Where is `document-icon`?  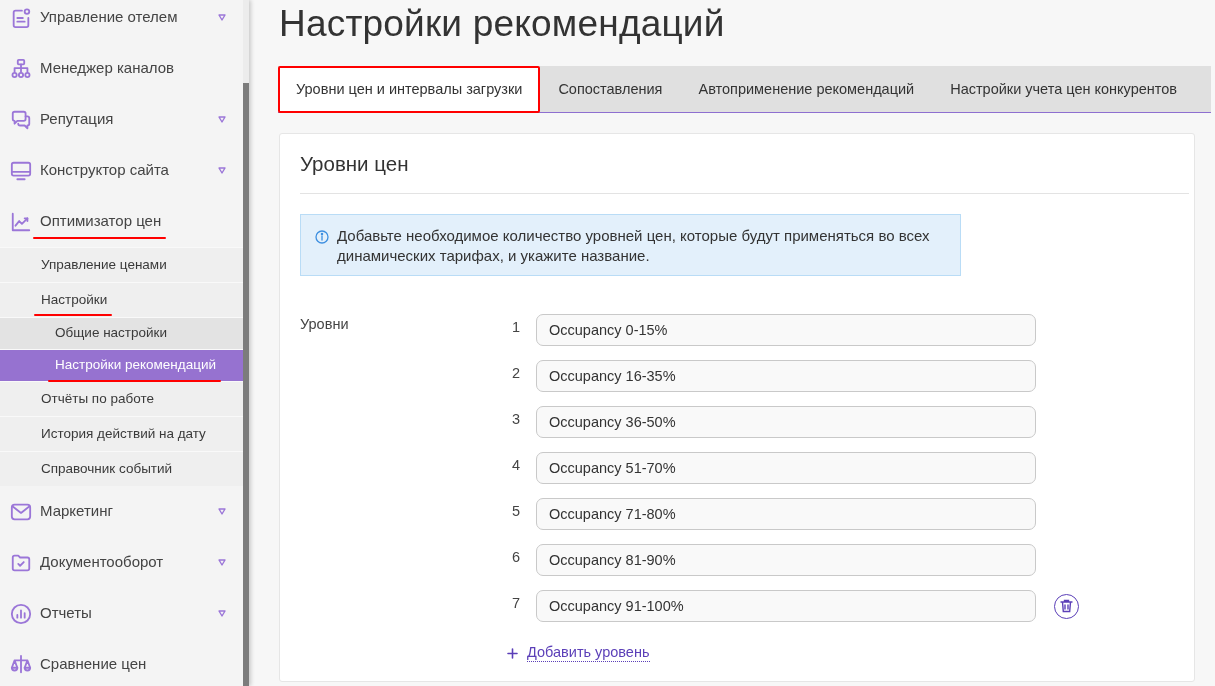 document-icon is located at coordinates (21, 17).